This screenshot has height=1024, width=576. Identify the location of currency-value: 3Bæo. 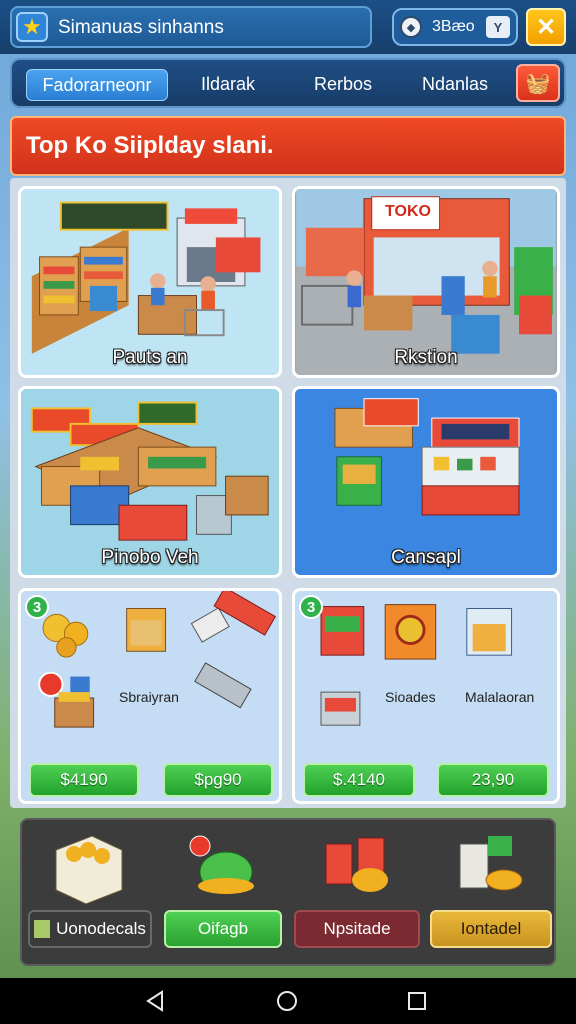
(453, 26).